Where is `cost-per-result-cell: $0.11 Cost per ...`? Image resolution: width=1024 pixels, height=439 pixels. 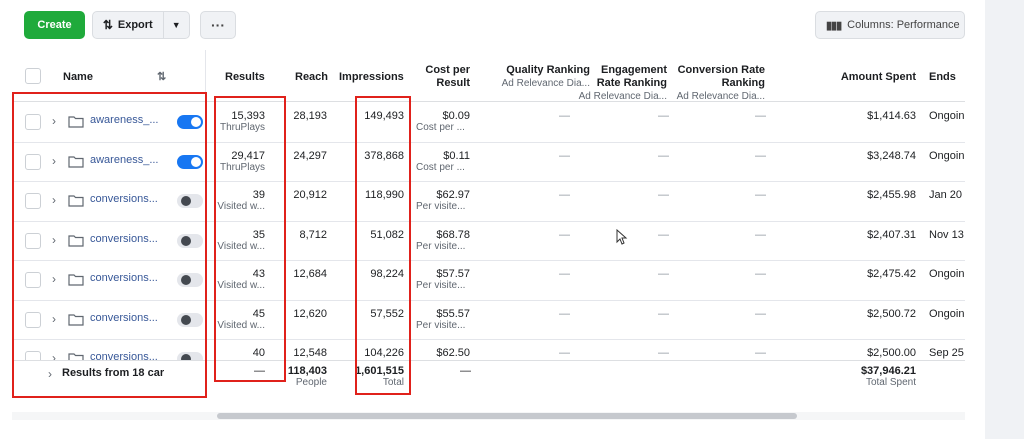 cost-per-result-cell: $0.11 Cost per ... is located at coordinates (443, 161).